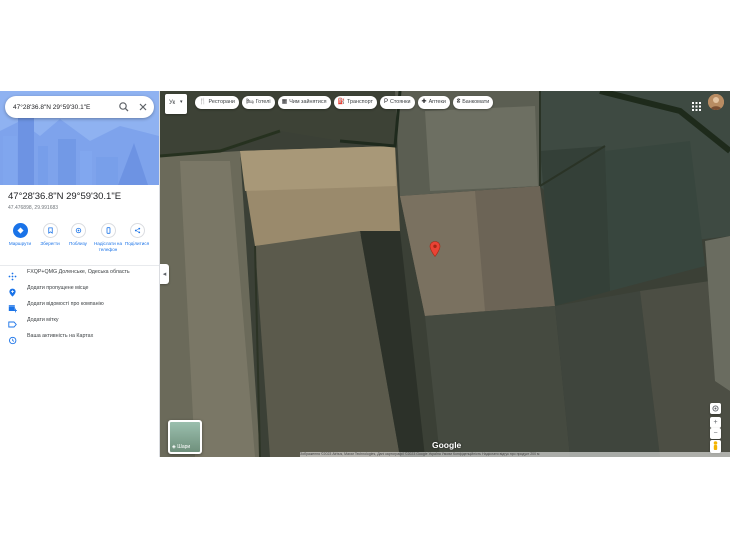 The height and width of the screenshot is (547, 730). Describe the element at coordinates (12, 290) in the screenshot. I see `add-place-icon` at that location.